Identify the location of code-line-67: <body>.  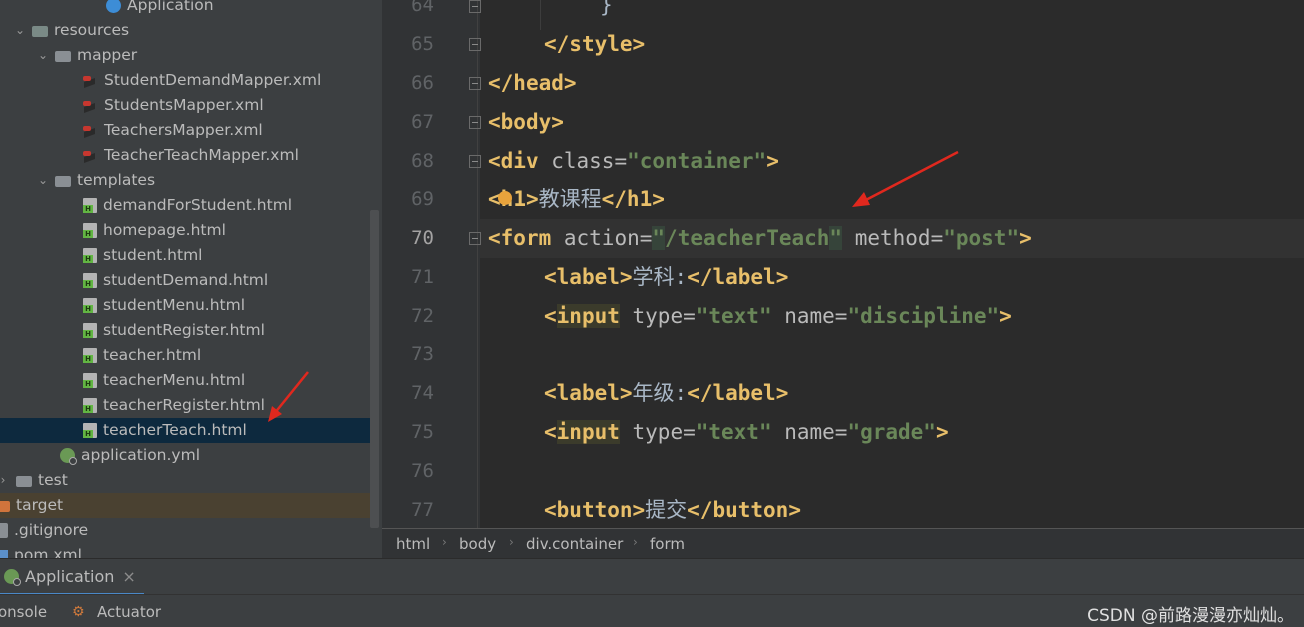
(526, 122).